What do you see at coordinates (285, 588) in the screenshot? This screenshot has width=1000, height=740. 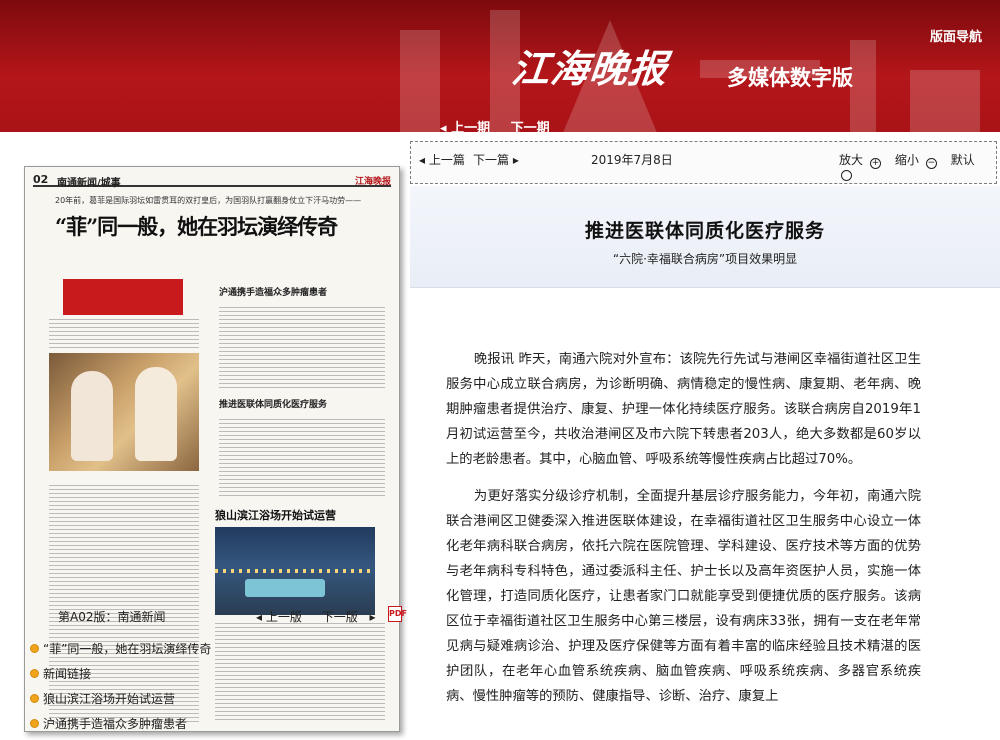 I see `photo-pool` at bounding box center [285, 588].